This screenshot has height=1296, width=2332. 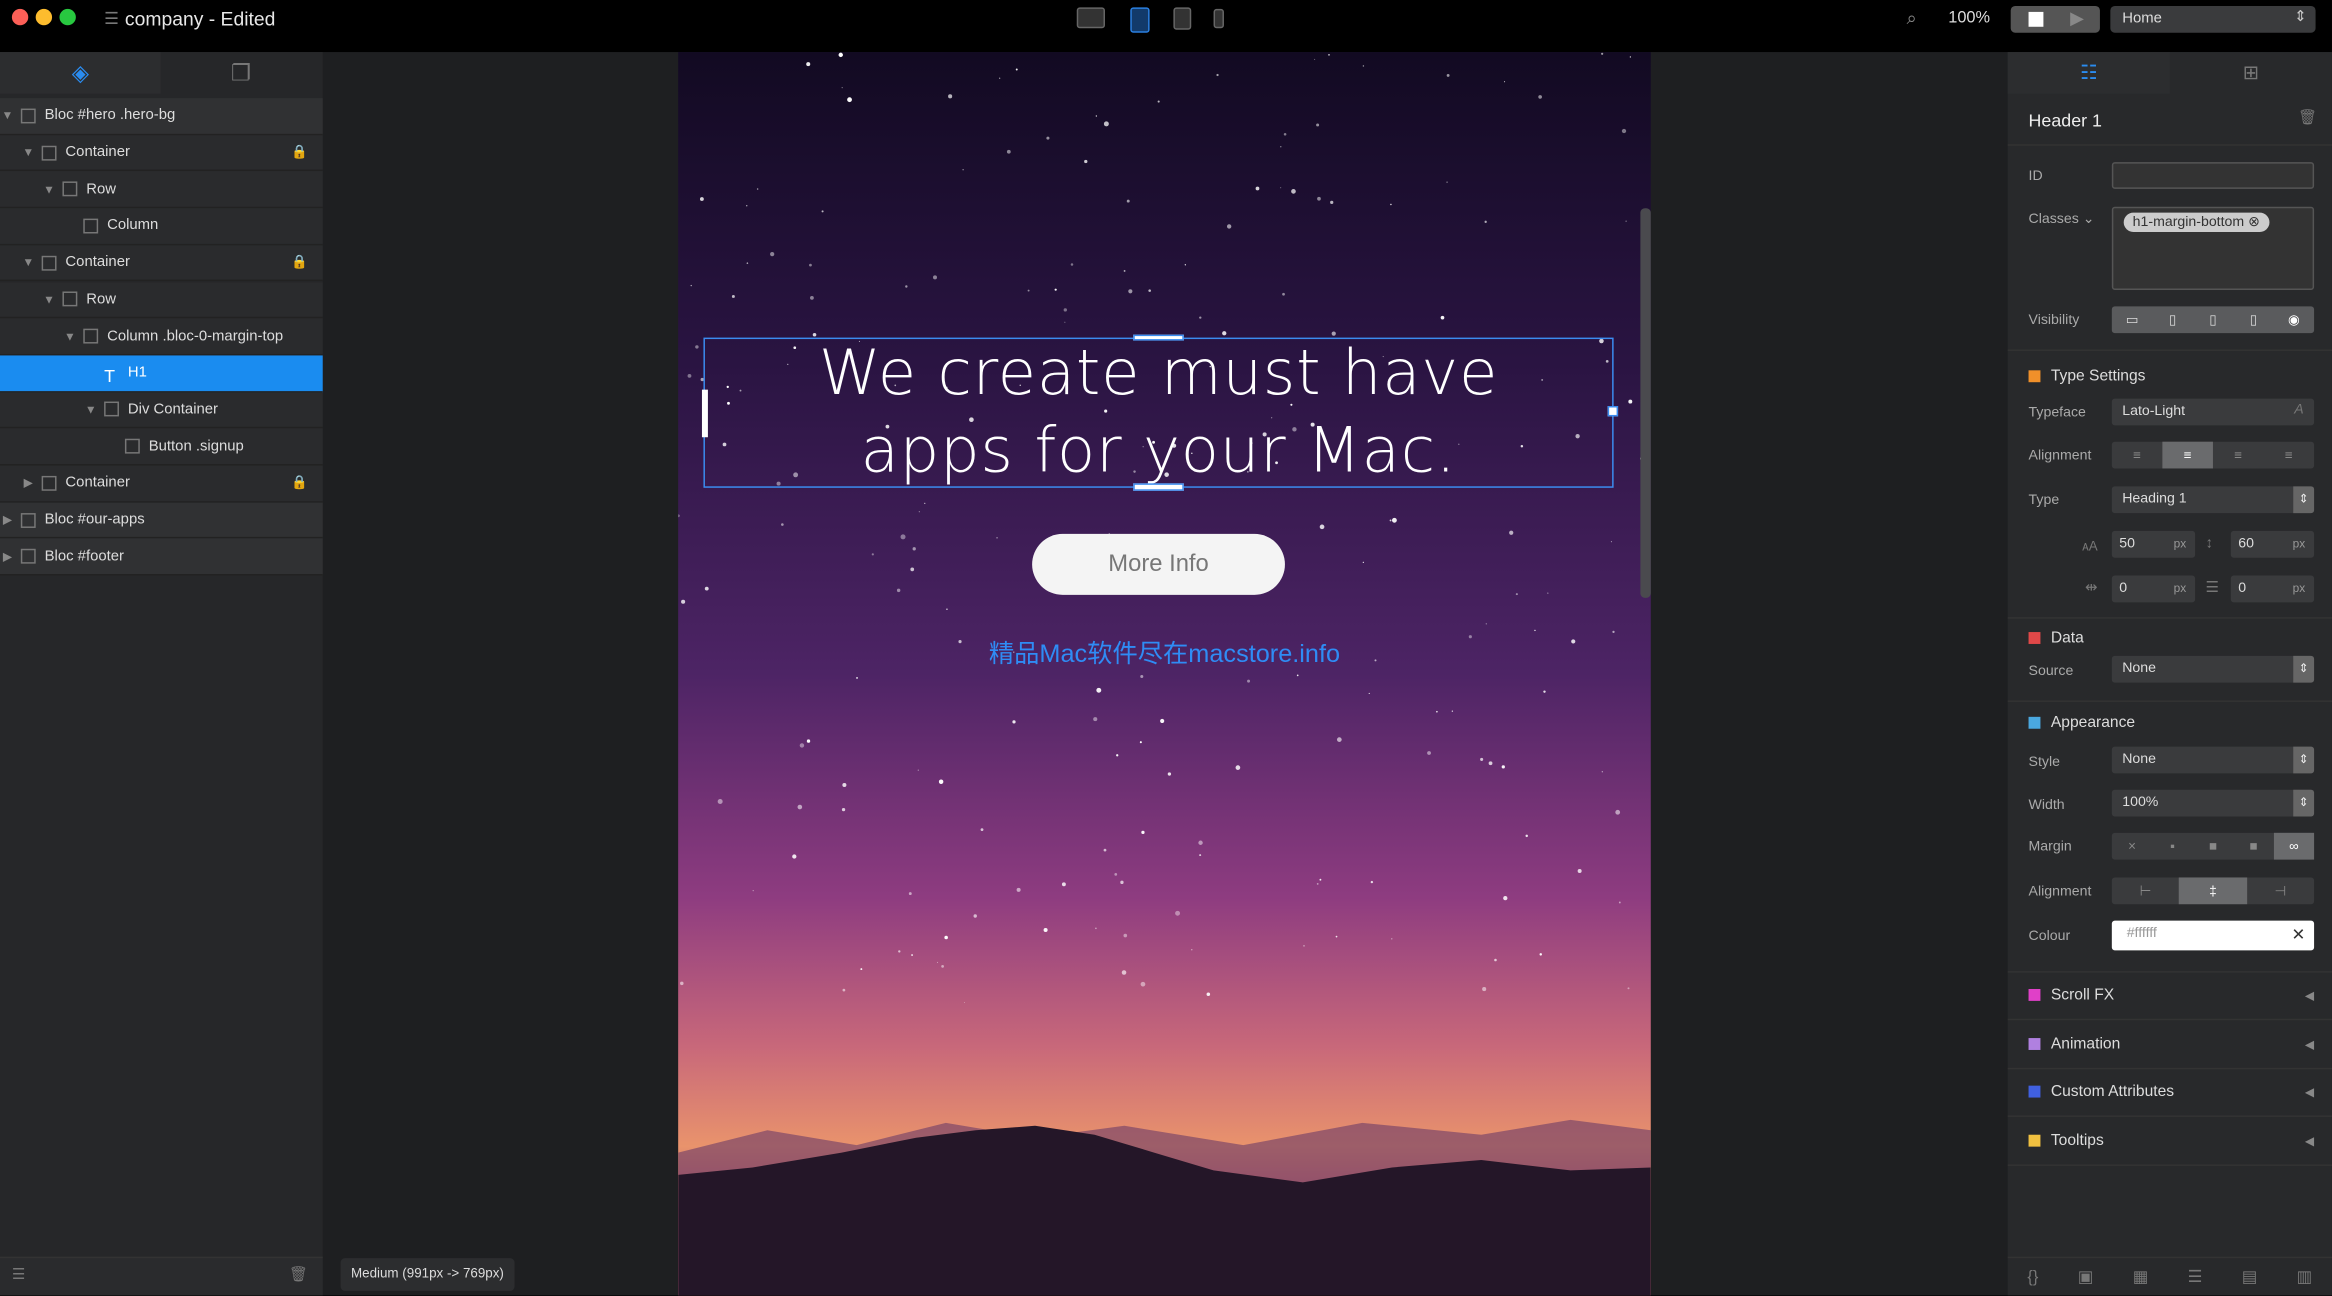 What do you see at coordinates (161, 520) in the screenshot?
I see `layer-item: ▶ Bloc #our-apps` at bounding box center [161, 520].